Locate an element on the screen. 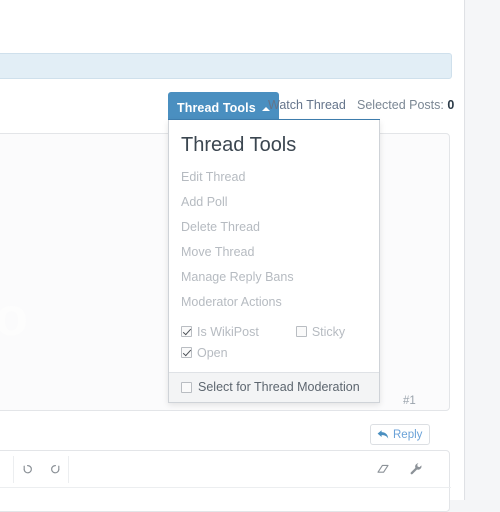  dropdown-checkbox-group: Is WikiPost Sticky Open is located at coordinates (274, 343).